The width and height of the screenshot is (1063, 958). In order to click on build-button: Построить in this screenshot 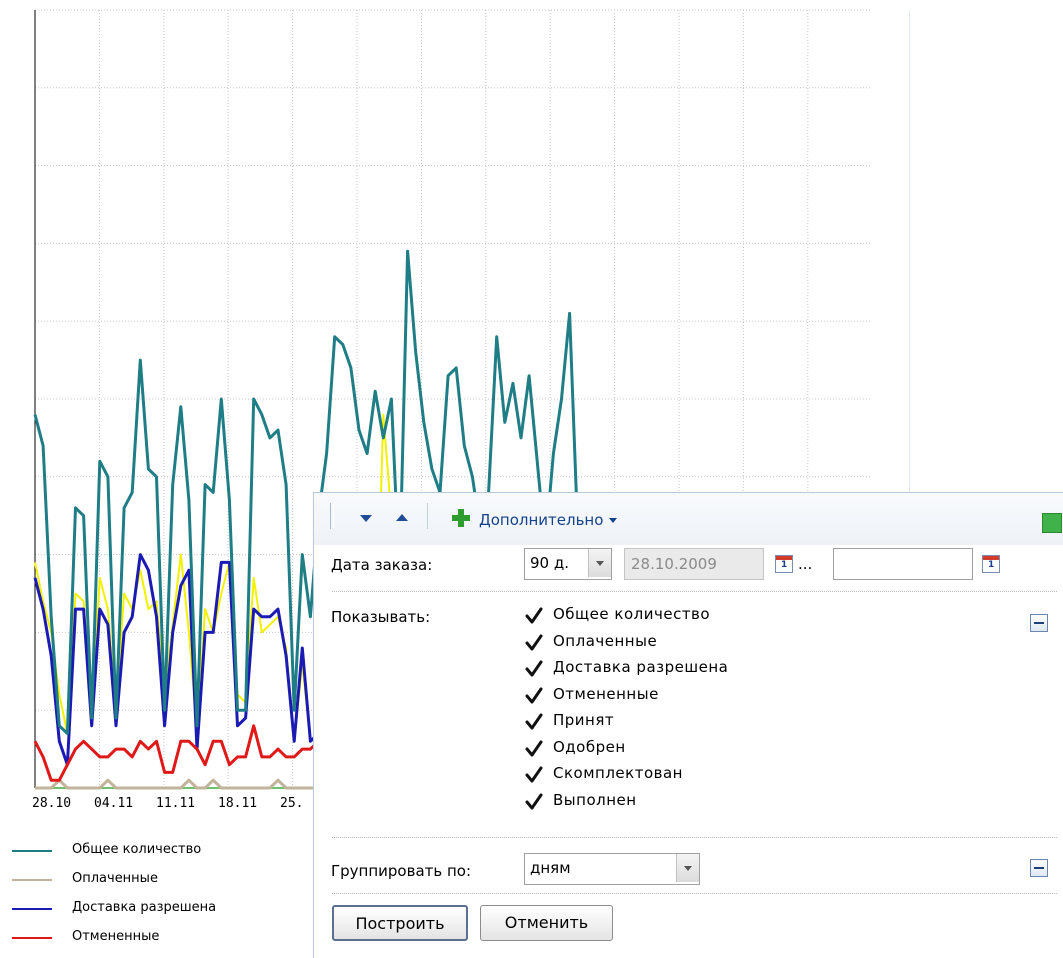, I will do `click(400, 923)`.